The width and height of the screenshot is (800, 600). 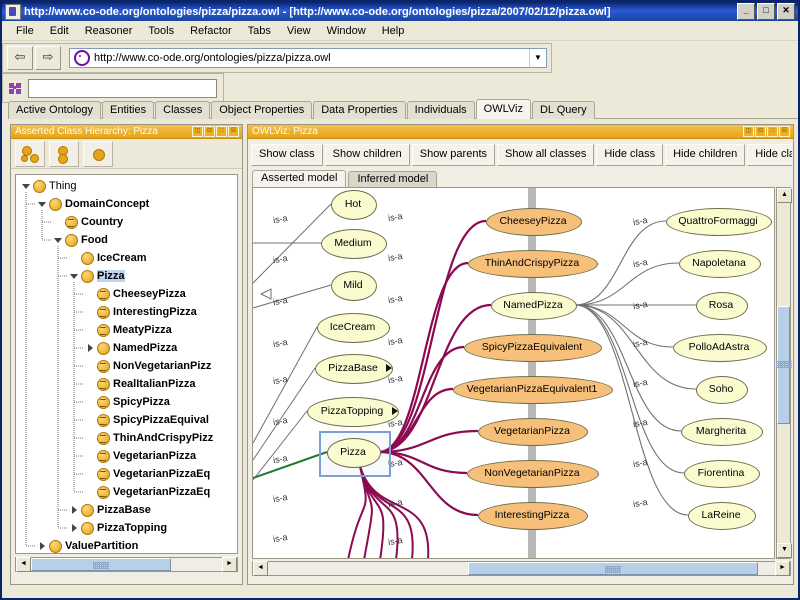 I want to click on hide-classes-p-button: Hide classes p, so click(x=769, y=155).